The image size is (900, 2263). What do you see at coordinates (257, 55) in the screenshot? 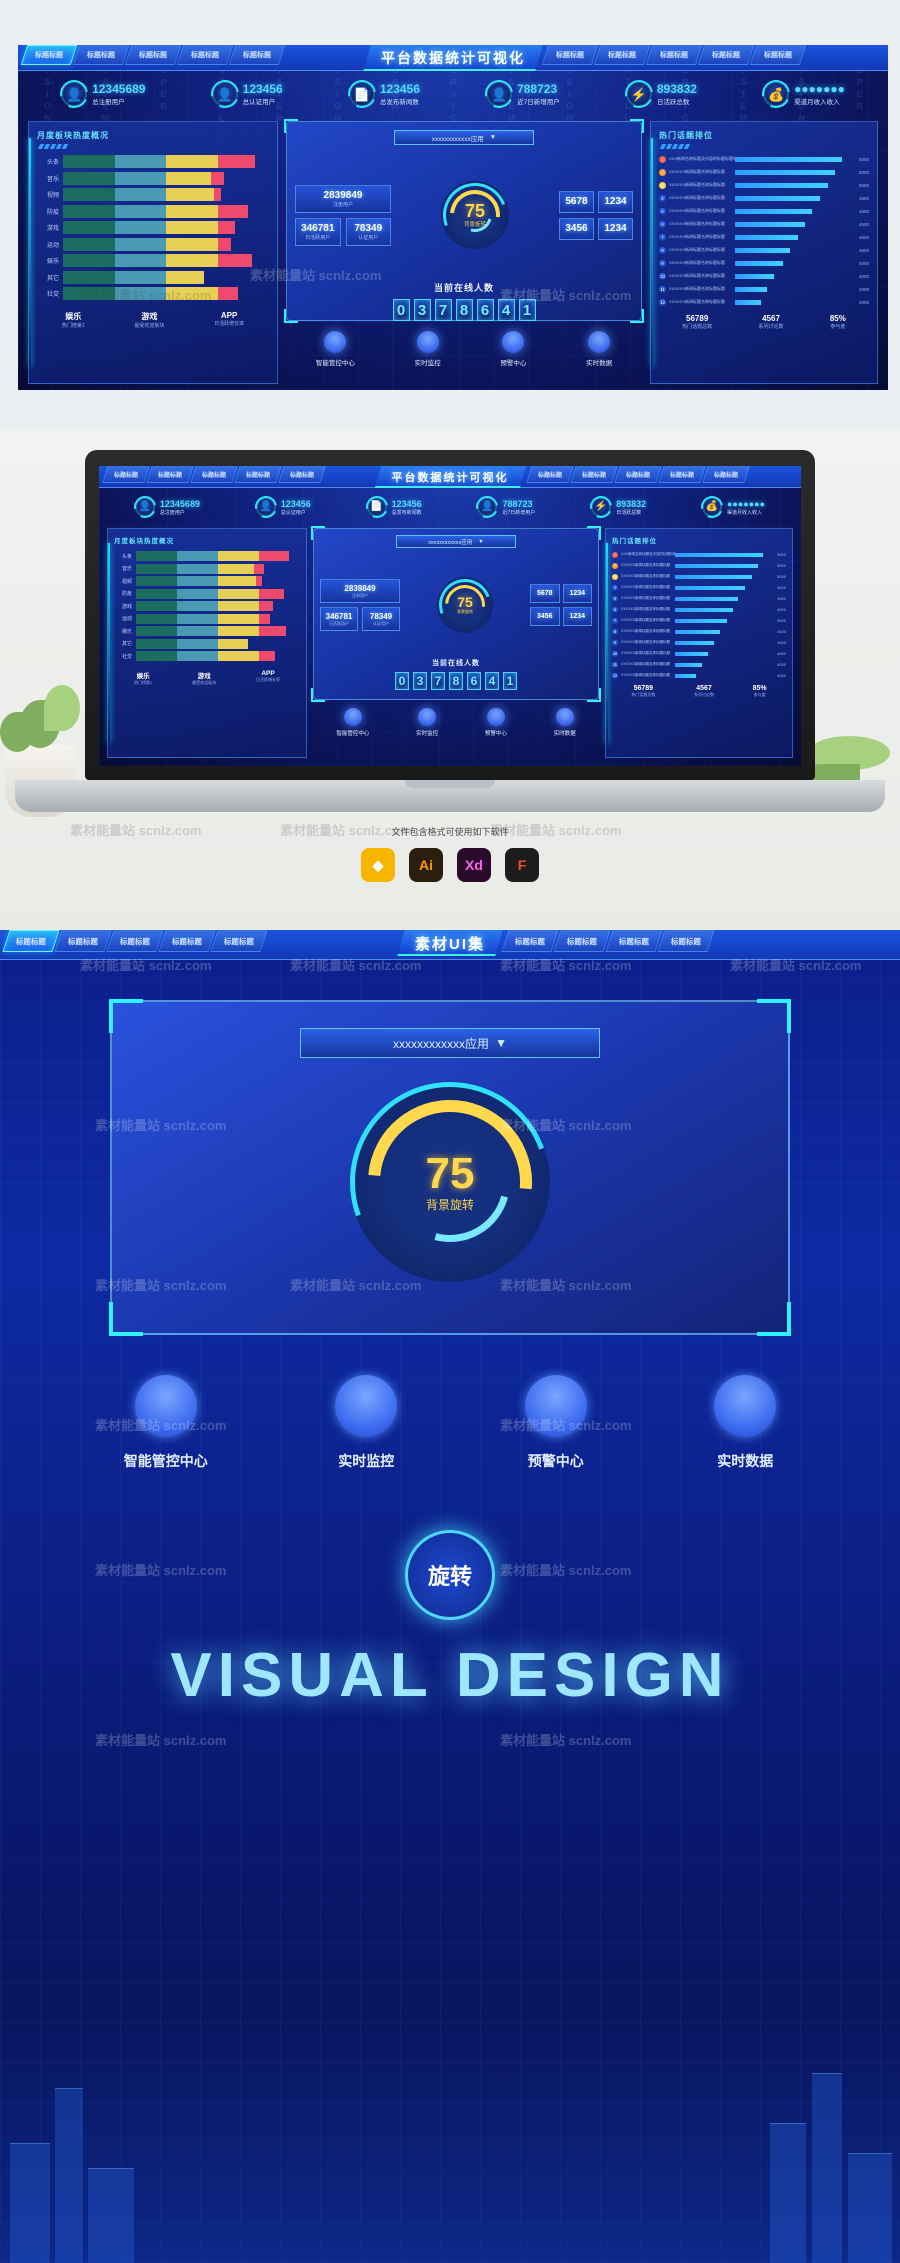
I see `header-tab-4: 标题标题` at bounding box center [257, 55].